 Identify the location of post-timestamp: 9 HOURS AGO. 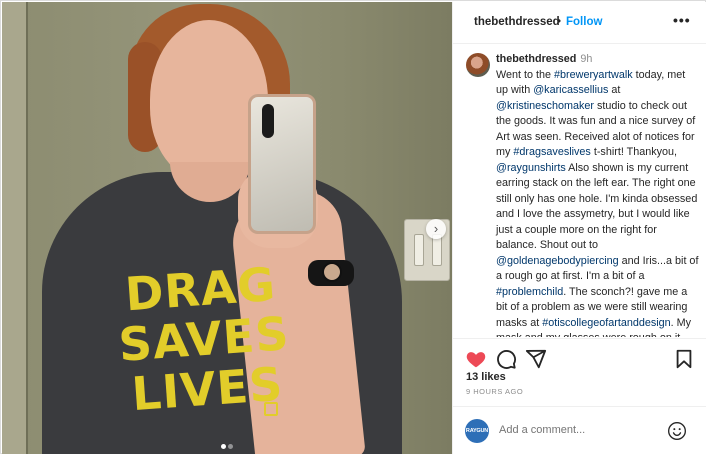
(495, 391).